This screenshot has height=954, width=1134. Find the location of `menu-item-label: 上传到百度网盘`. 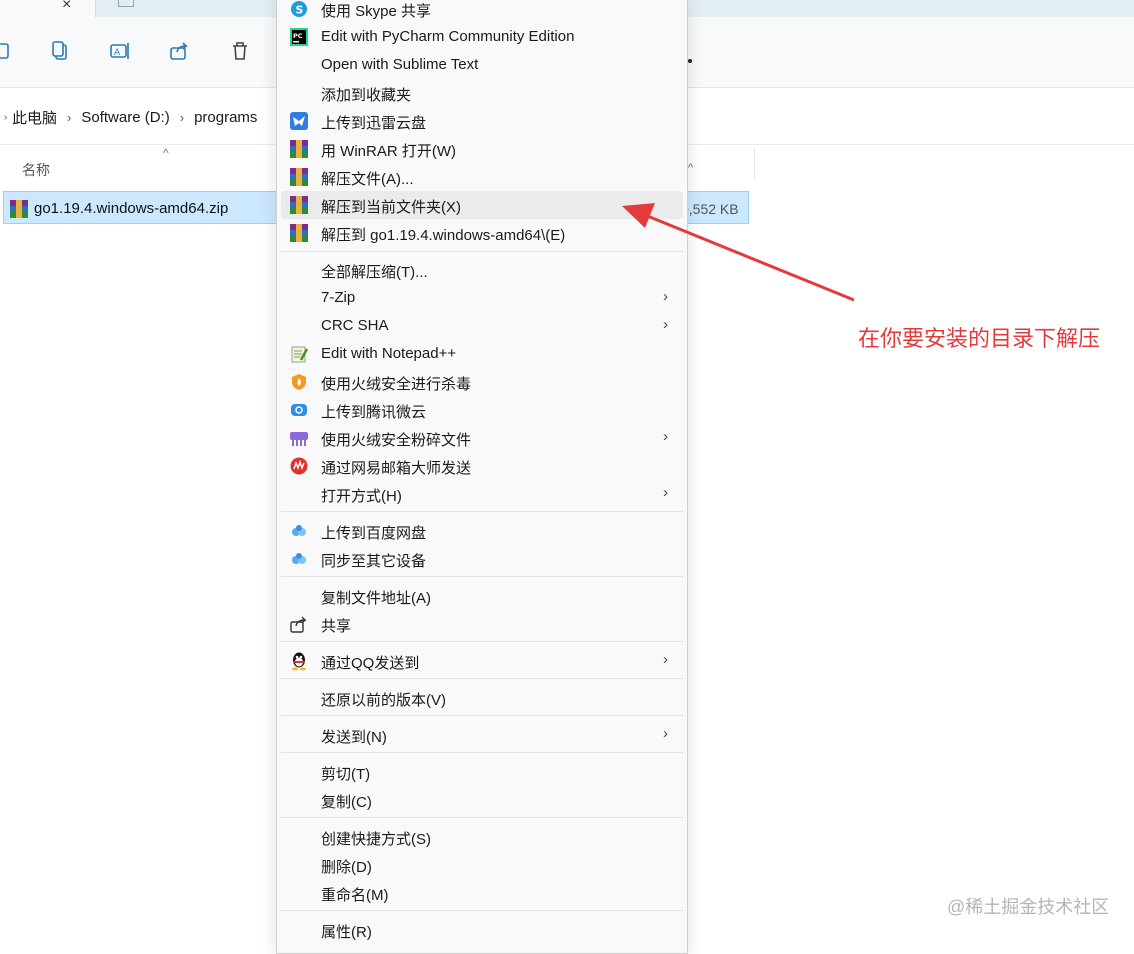

menu-item-label: 上传到百度网盘 is located at coordinates (374, 533).